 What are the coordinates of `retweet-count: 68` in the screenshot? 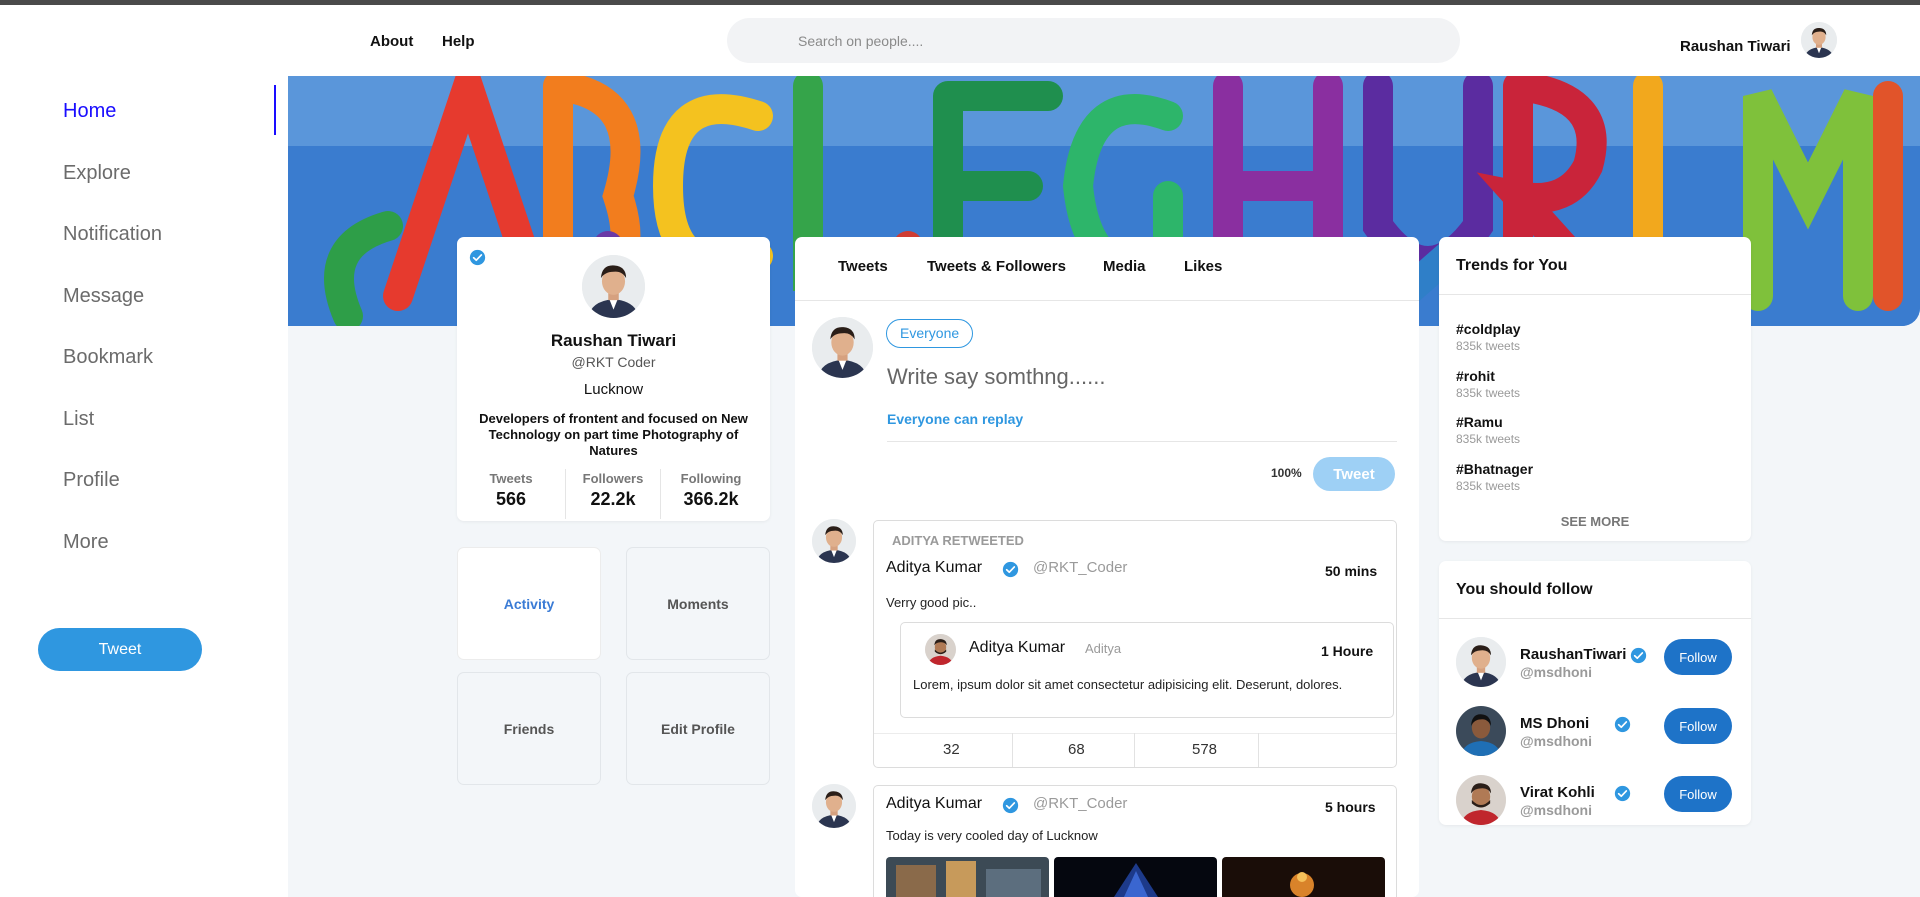 It's located at (1076, 749).